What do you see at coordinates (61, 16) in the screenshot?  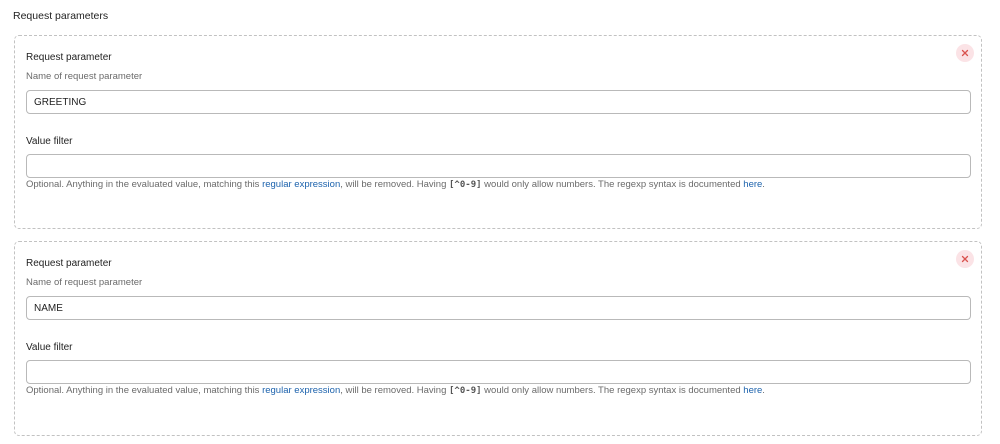 I see `section-title: Request parameters` at bounding box center [61, 16].